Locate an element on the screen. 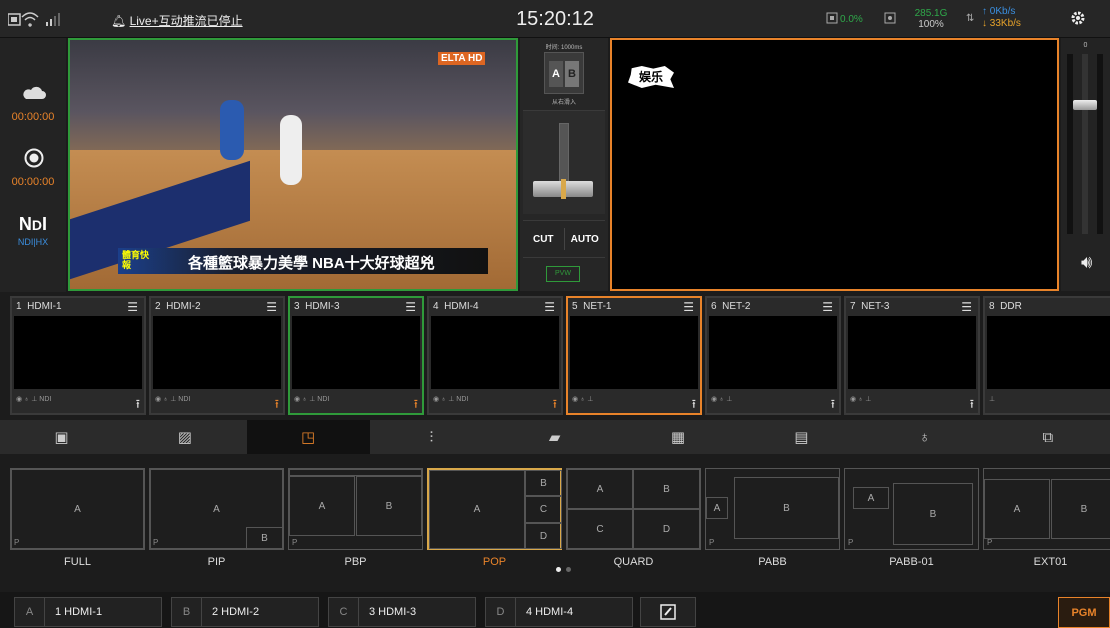  tab-clipboard: ▤ is located at coordinates (801, 437).